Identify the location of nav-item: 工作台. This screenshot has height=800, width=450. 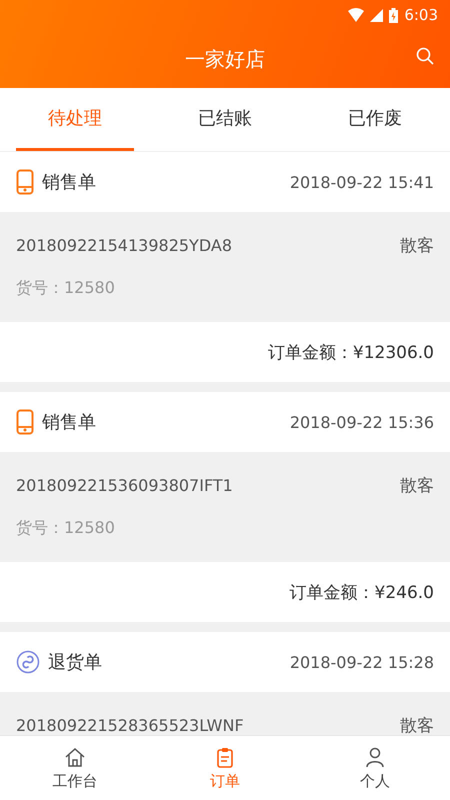
(75, 768).